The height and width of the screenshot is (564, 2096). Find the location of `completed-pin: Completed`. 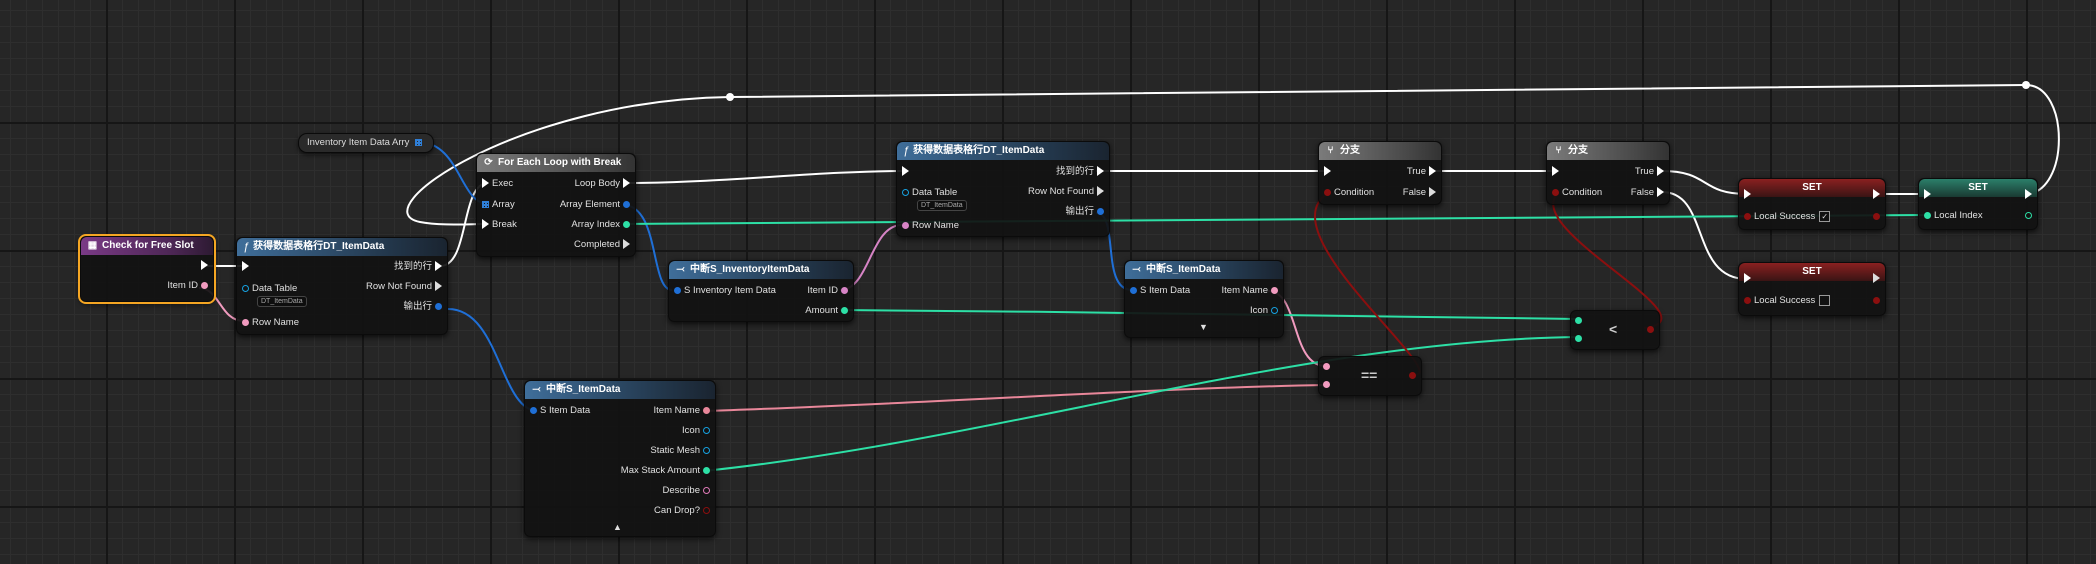

completed-pin: Completed is located at coordinates (603, 245).